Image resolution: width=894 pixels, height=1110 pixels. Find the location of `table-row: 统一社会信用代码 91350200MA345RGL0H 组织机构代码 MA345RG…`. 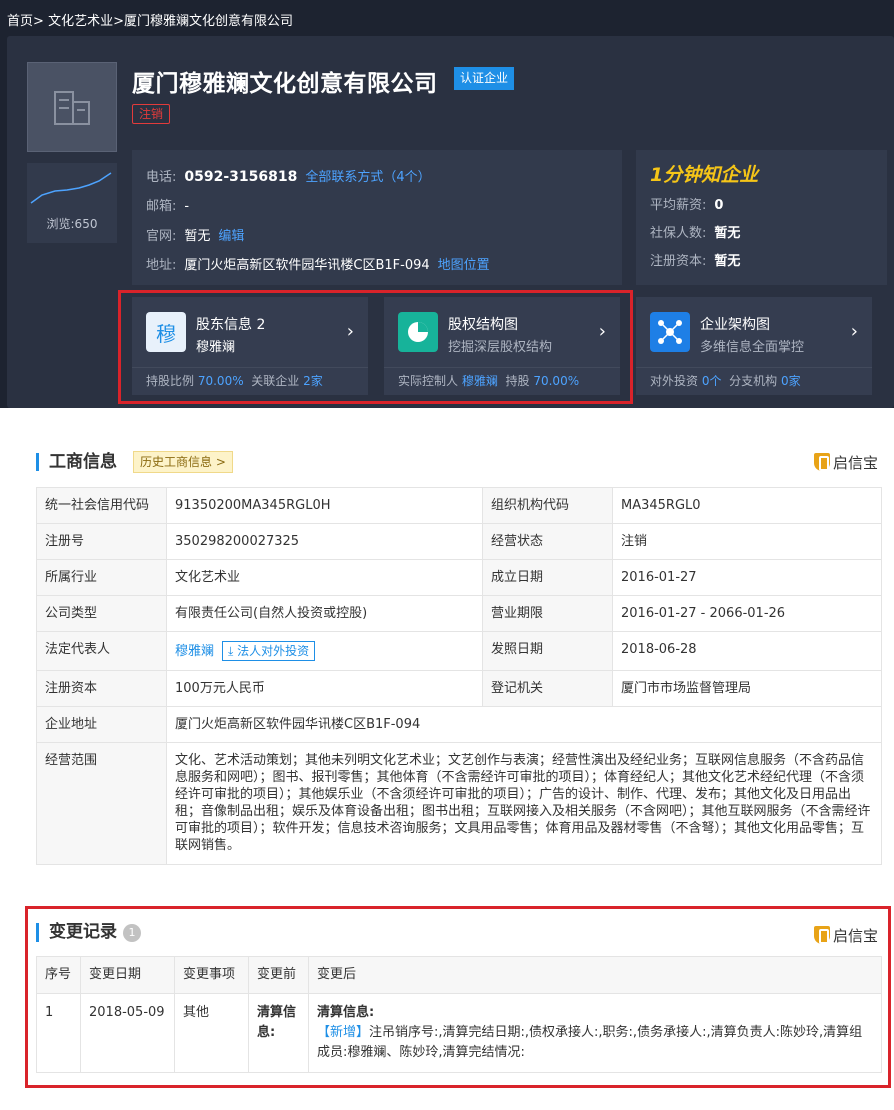

table-row: 统一社会信用代码 91350200MA345RGL0H 组织机构代码 MA345RG… is located at coordinates (459, 505).